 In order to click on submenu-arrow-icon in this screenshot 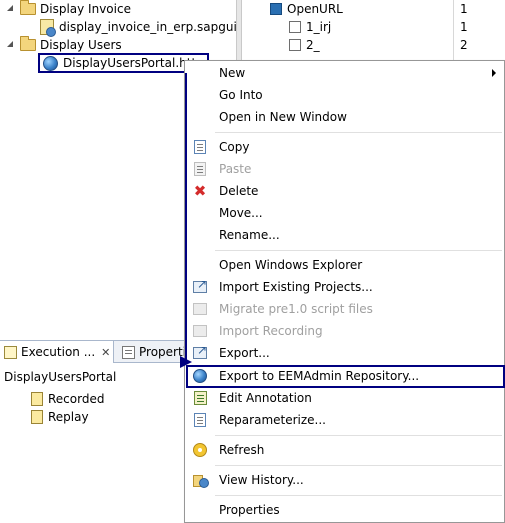, I will do `click(494, 73)`.